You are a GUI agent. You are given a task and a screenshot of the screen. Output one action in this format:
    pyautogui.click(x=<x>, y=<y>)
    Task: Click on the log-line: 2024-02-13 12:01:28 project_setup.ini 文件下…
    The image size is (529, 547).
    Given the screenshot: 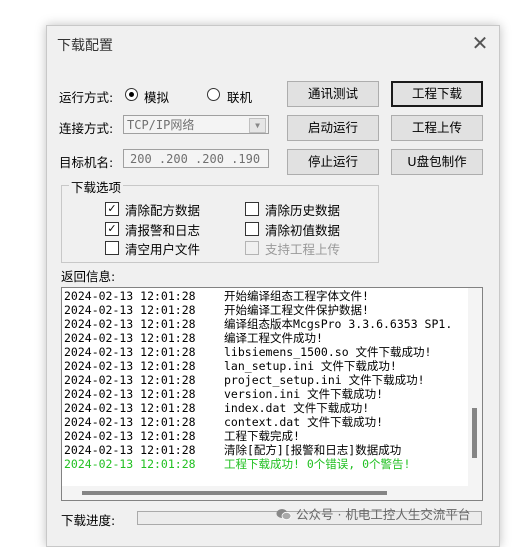 What is the action you would take?
    pyautogui.click(x=244, y=380)
    